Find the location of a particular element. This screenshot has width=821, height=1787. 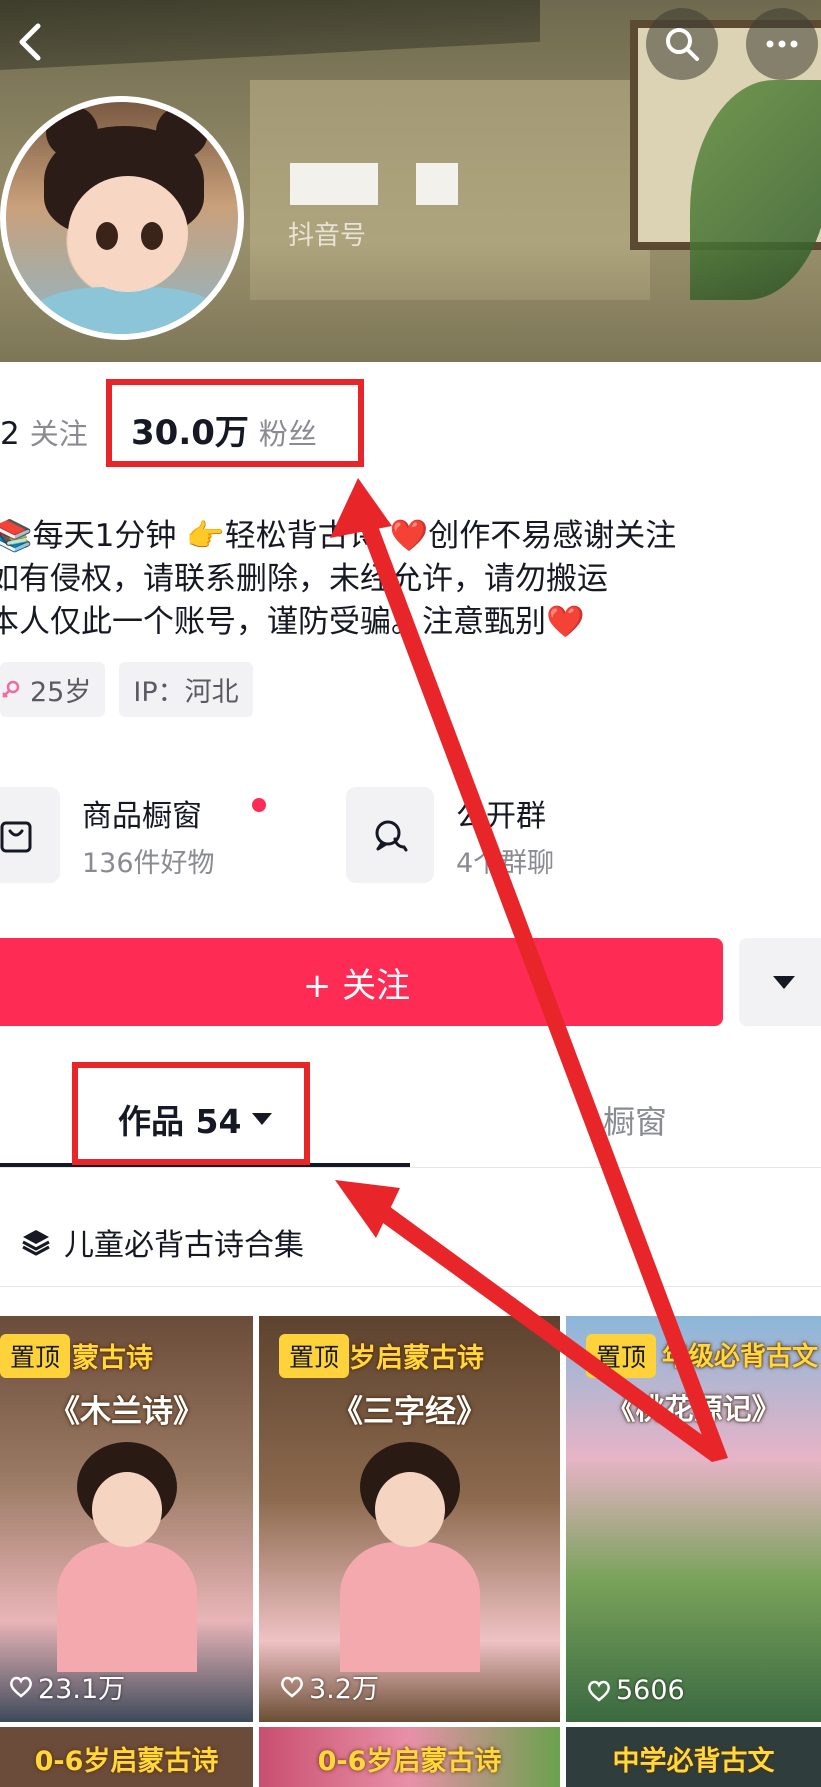

video-series-title: 年级必背古文 is located at coordinates (740, 1357).